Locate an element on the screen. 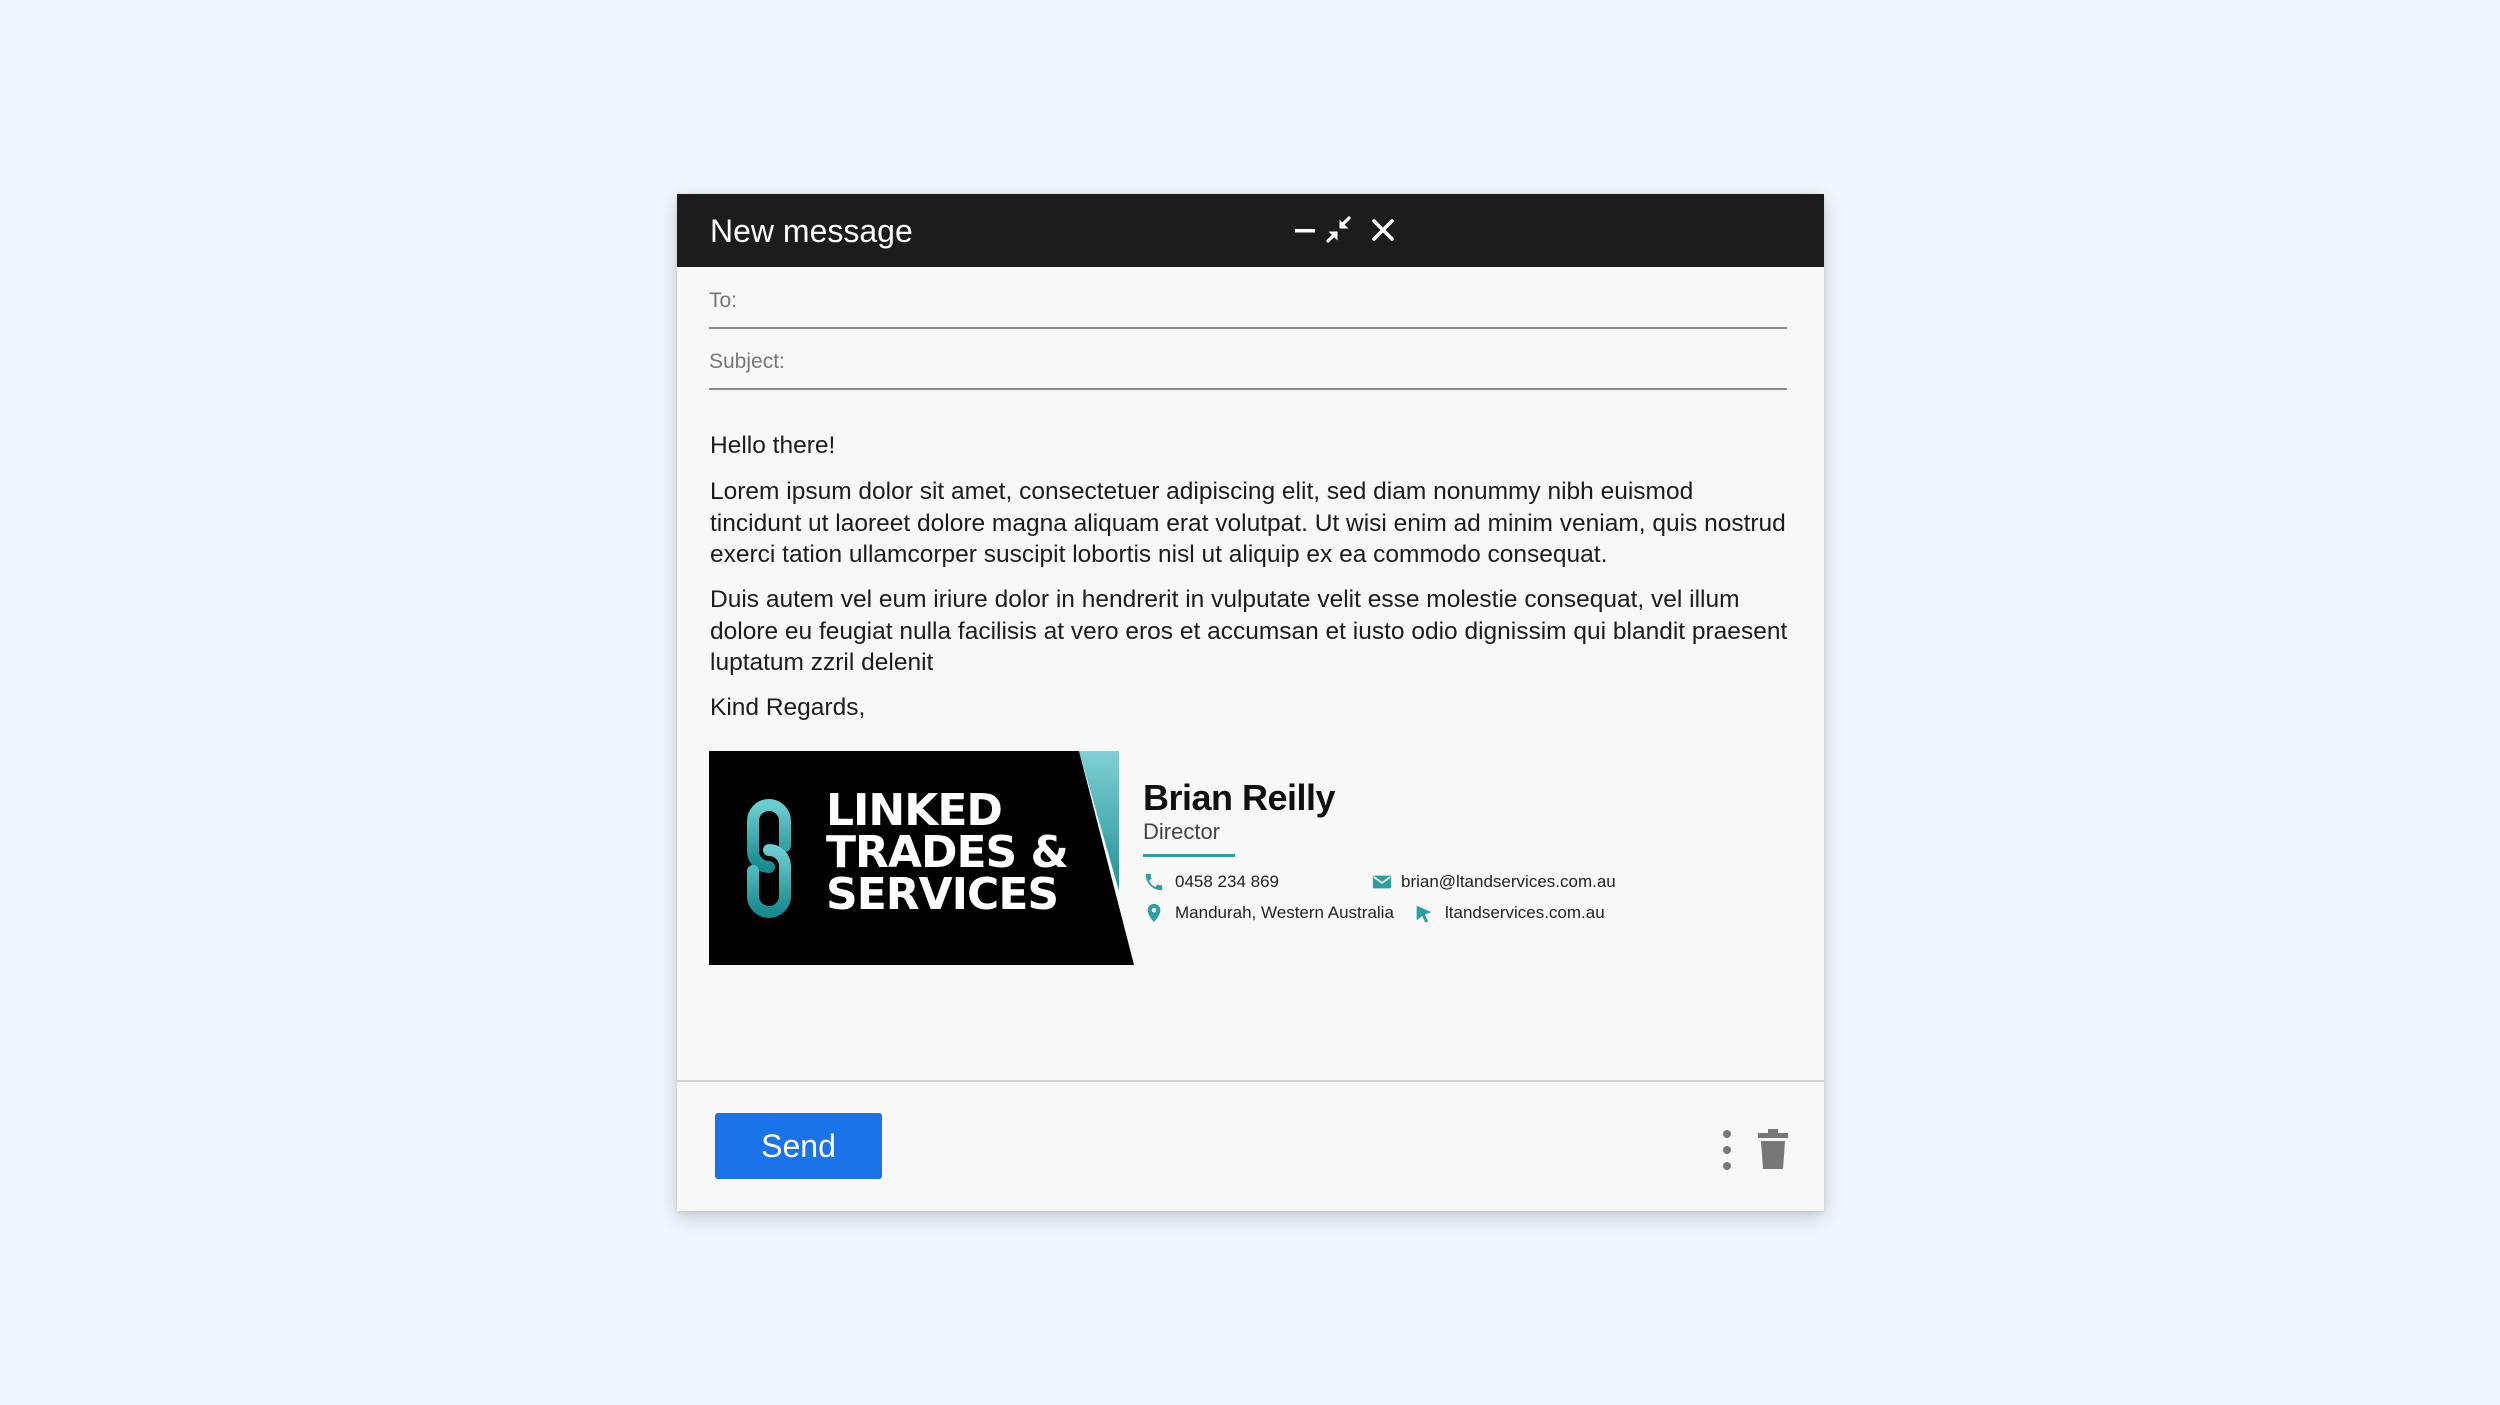 This screenshot has height=1405, width=2500. footer-divider is located at coordinates (1250, 1081).